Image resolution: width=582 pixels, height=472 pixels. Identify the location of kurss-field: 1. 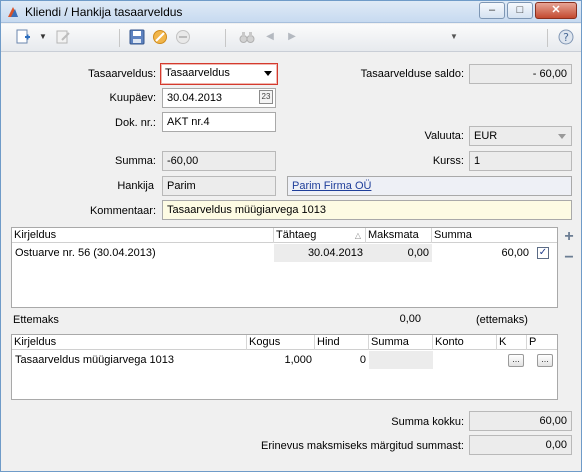
(520, 161).